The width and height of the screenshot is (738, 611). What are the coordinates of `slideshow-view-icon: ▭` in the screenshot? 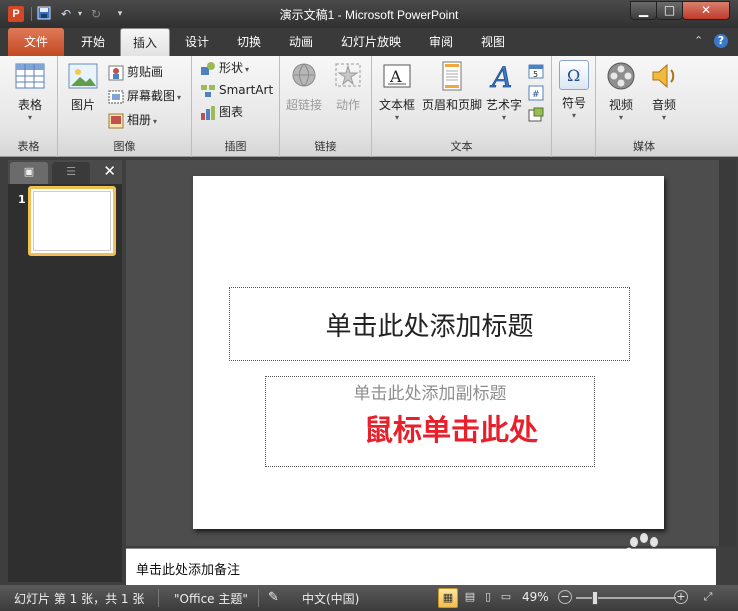 It's located at (506, 598).